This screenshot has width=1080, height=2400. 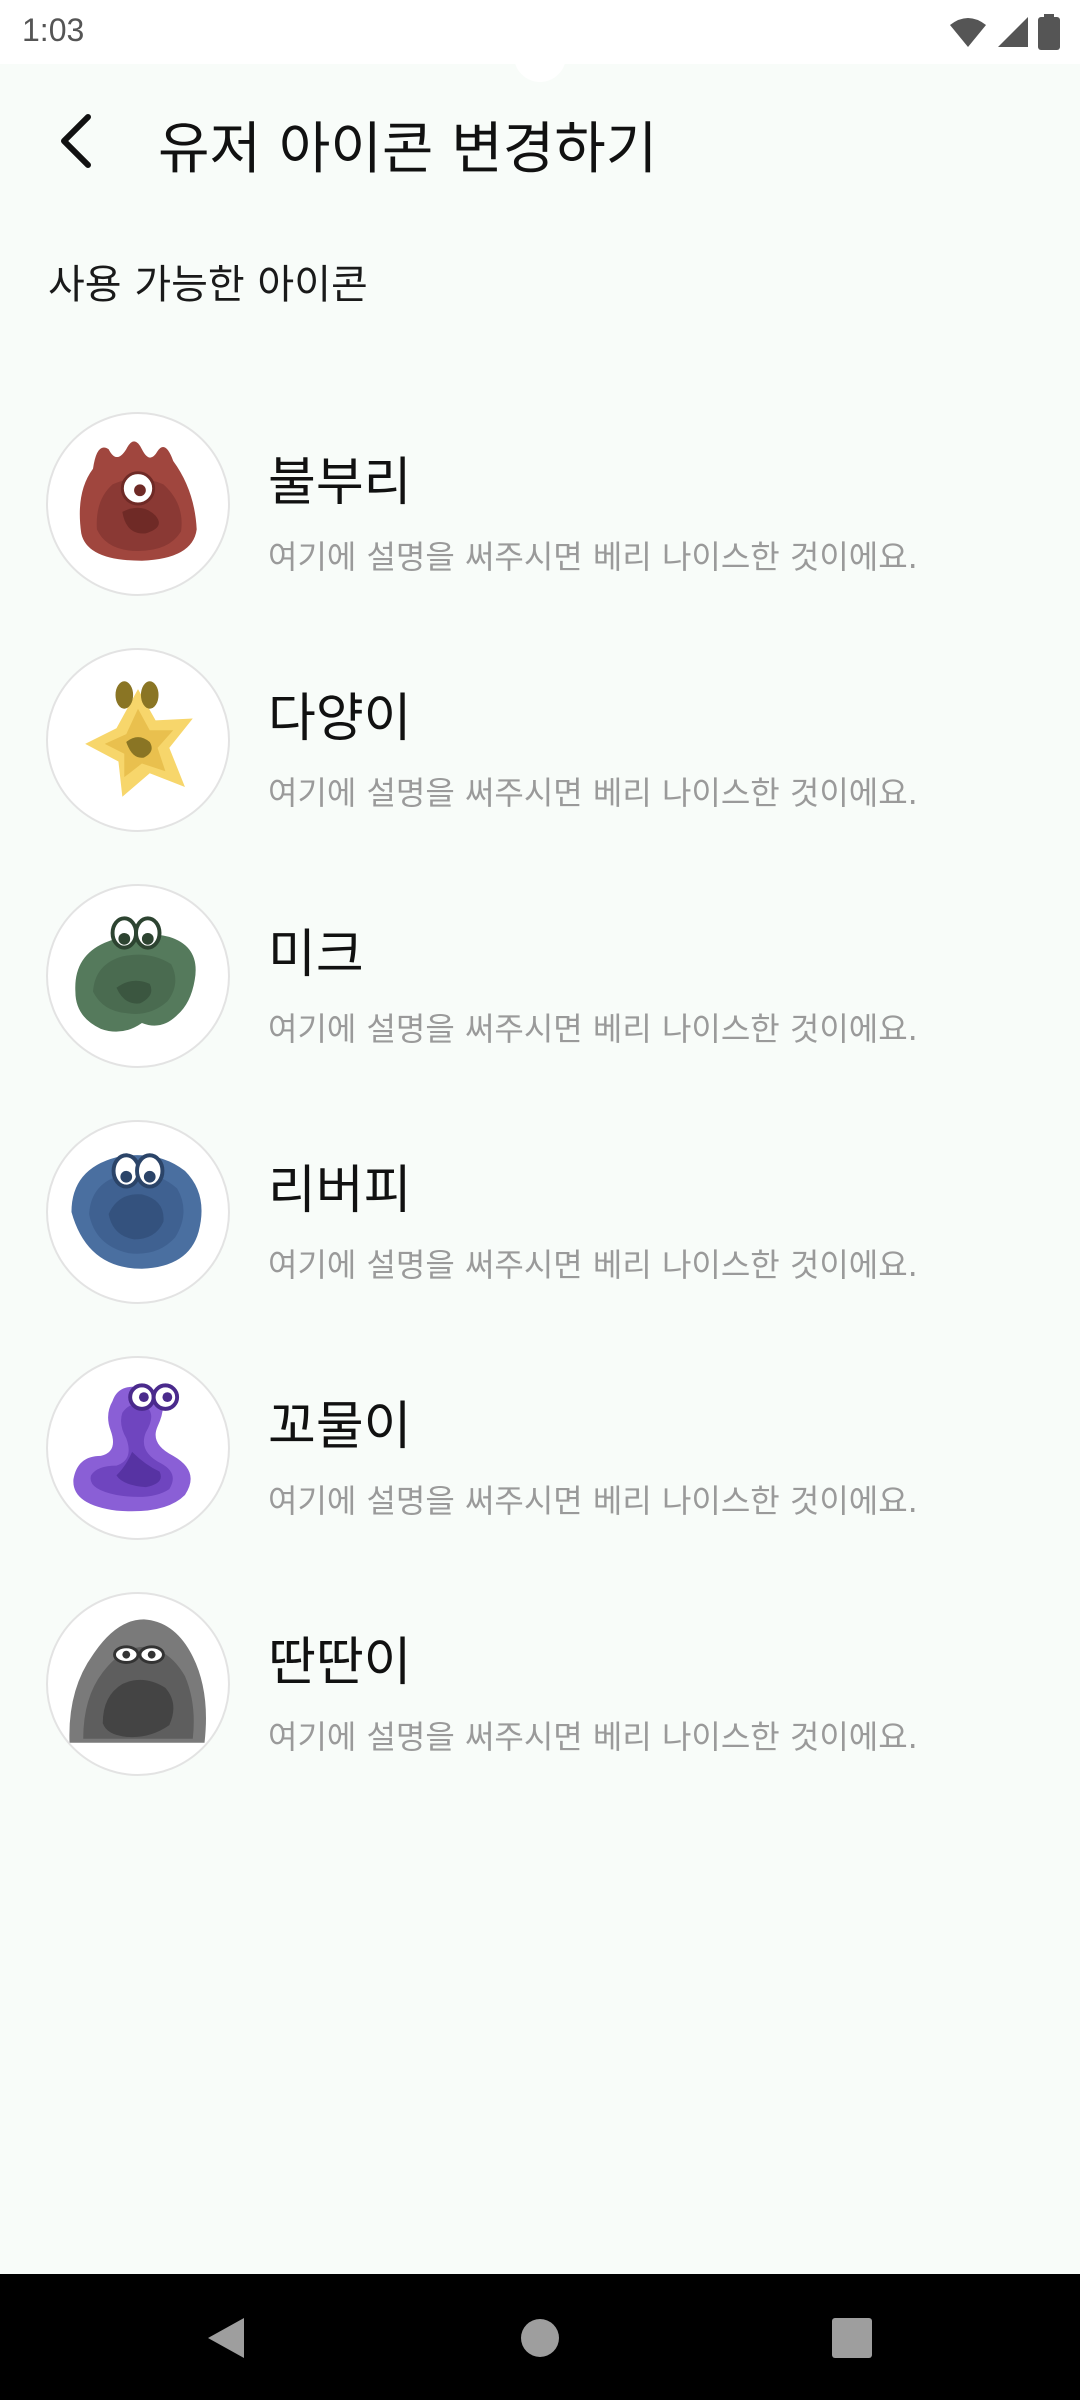 I want to click on status-icons, so click(x=1004, y=32).